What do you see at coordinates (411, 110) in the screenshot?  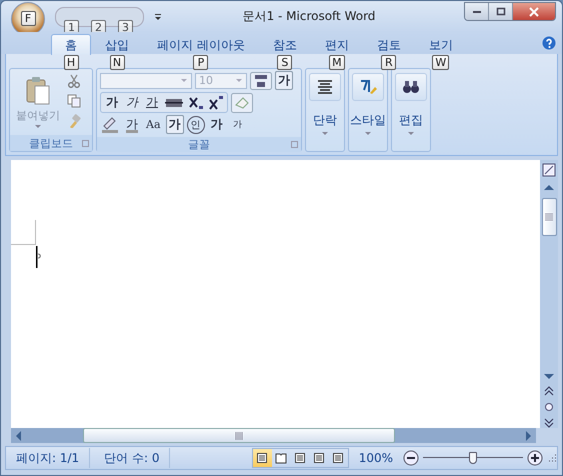 I see `editing-button: 편집` at bounding box center [411, 110].